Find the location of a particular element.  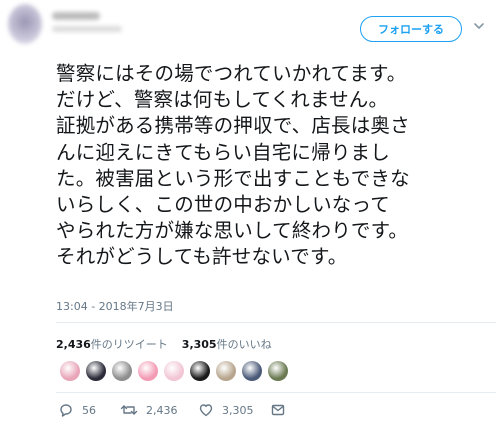

engagement-stats: 2,436件のリツイート 3,305件のいいね is located at coordinates (164, 344).